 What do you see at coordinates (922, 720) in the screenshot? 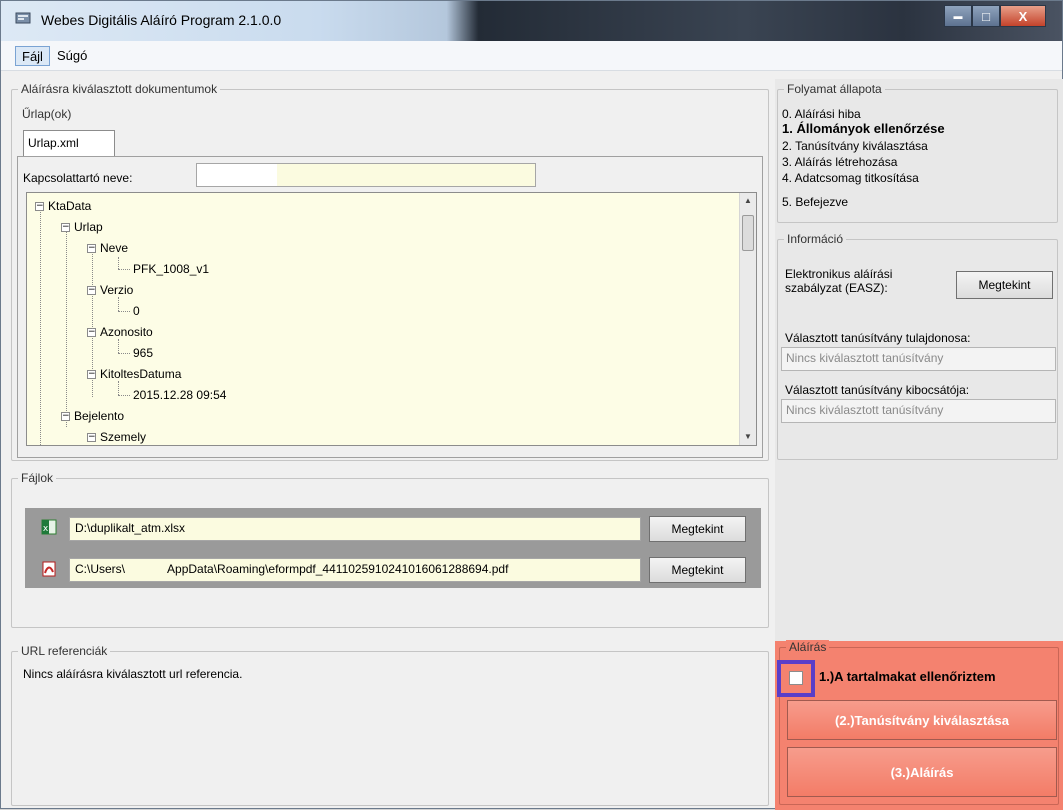
I see `select-certificate-button: (2.)Tanúsítvány kiválasztása` at bounding box center [922, 720].